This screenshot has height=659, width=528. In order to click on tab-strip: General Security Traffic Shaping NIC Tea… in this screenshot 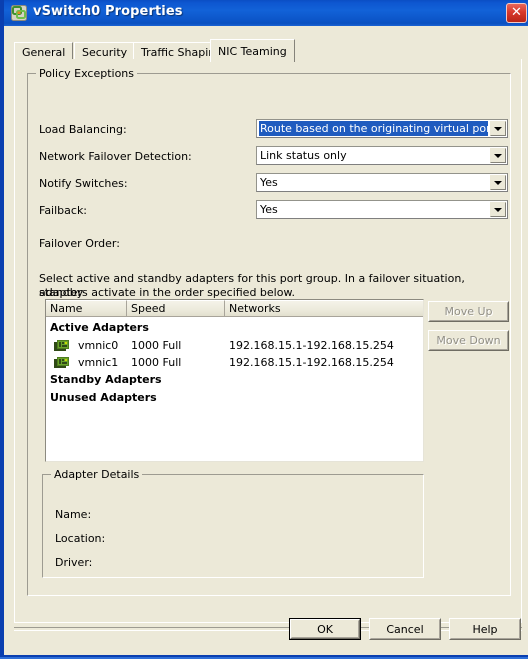, I will do `click(268, 50)`.